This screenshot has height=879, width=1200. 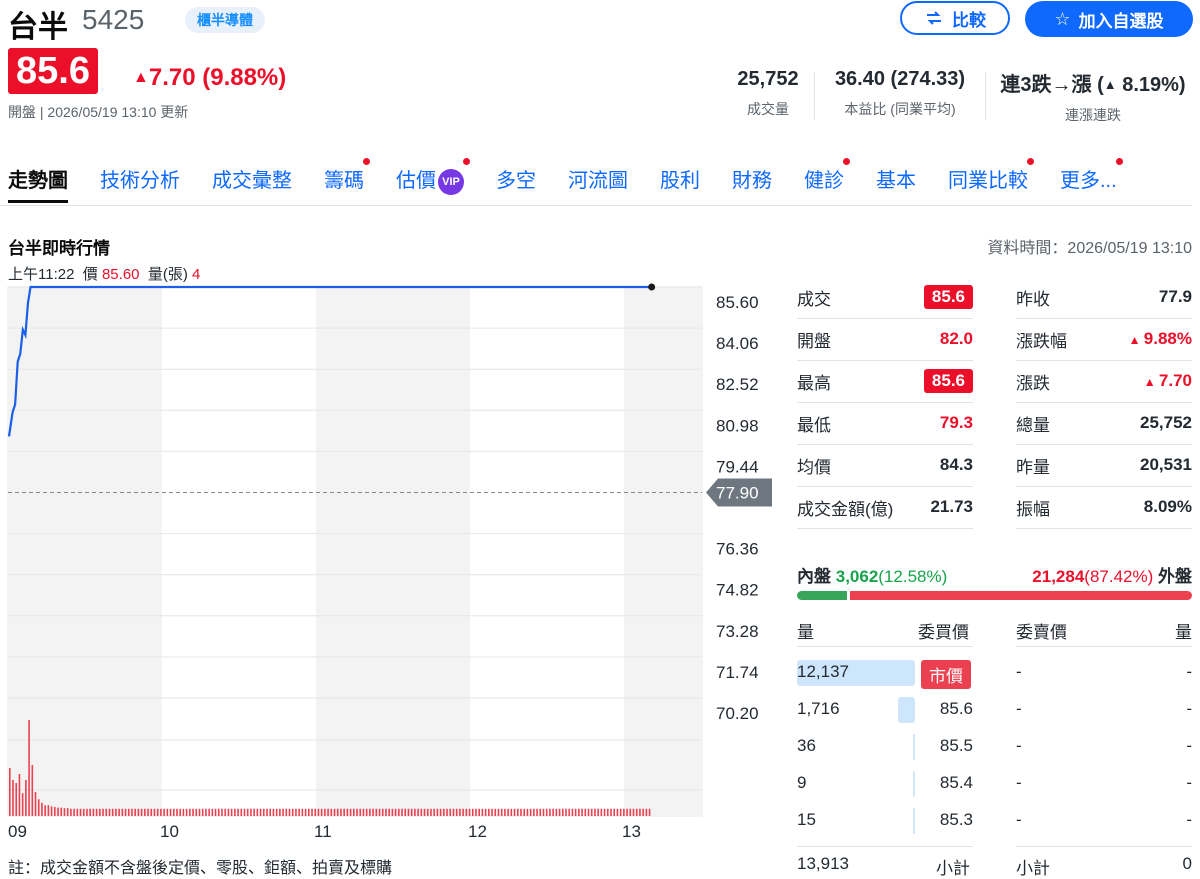 I want to click on quote-label: 振幅, so click(x=1033, y=509).